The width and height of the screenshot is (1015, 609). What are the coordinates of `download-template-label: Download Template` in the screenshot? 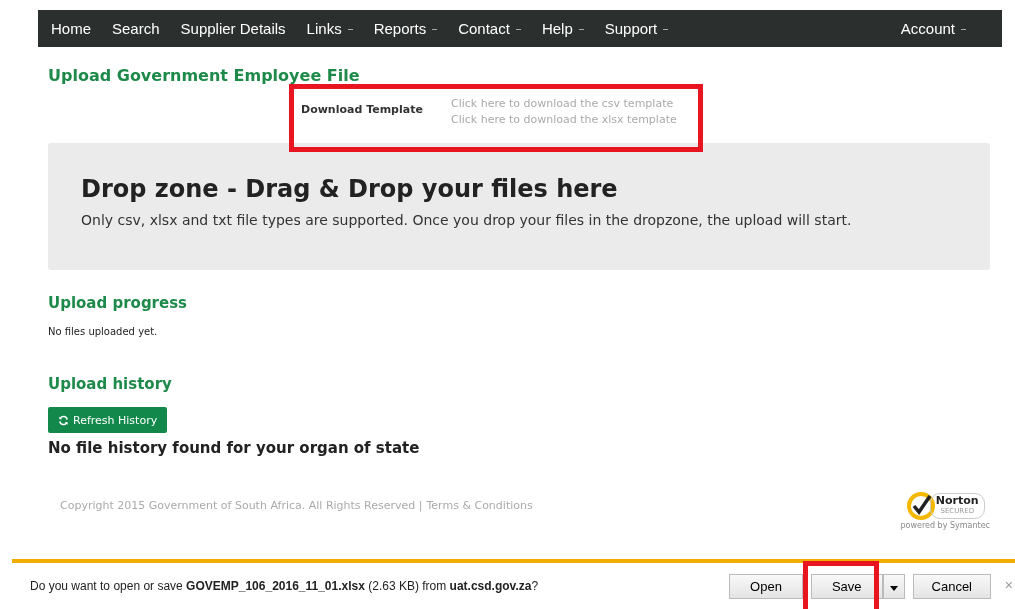 It's located at (362, 110).